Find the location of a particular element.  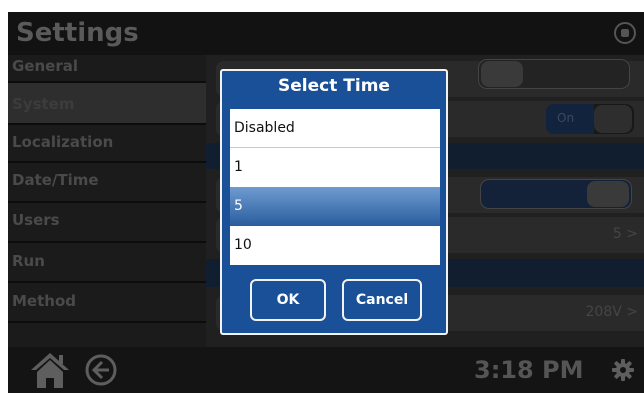

sidebar-item-label: Localization is located at coordinates (63, 142).